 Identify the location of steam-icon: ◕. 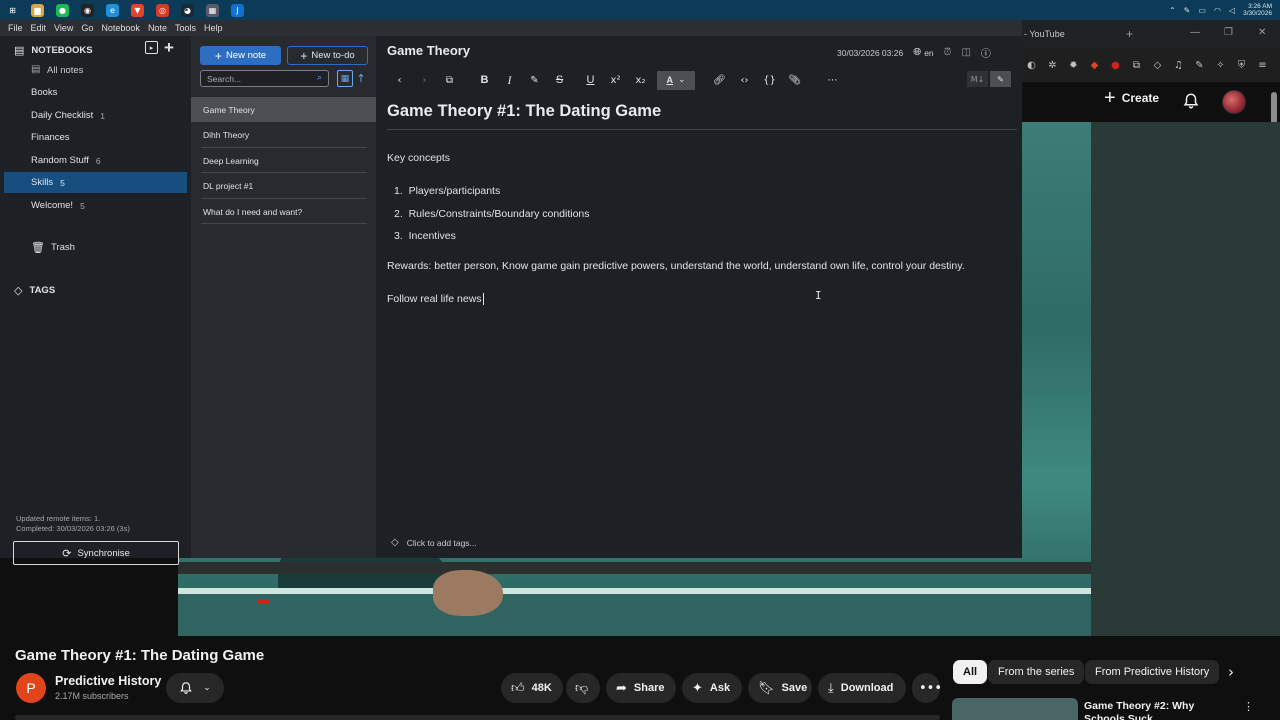
(187, 10).